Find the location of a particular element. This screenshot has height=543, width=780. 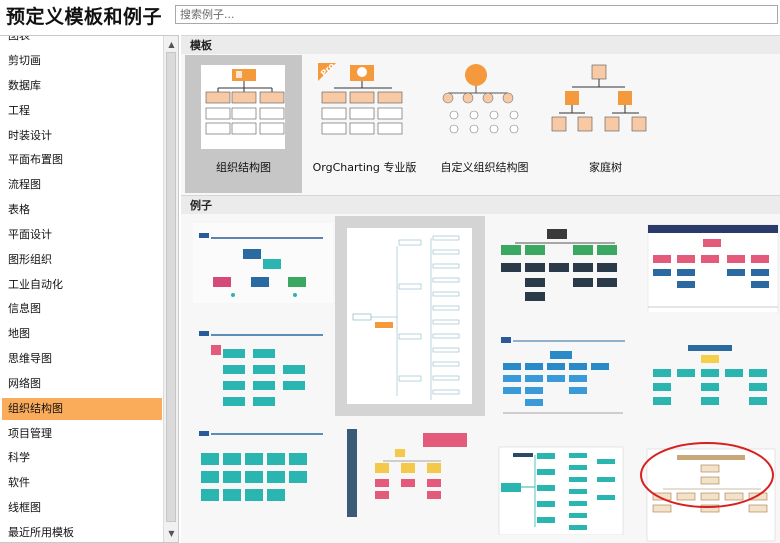

templates-section-header: 模板 is located at coordinates (480, 44).